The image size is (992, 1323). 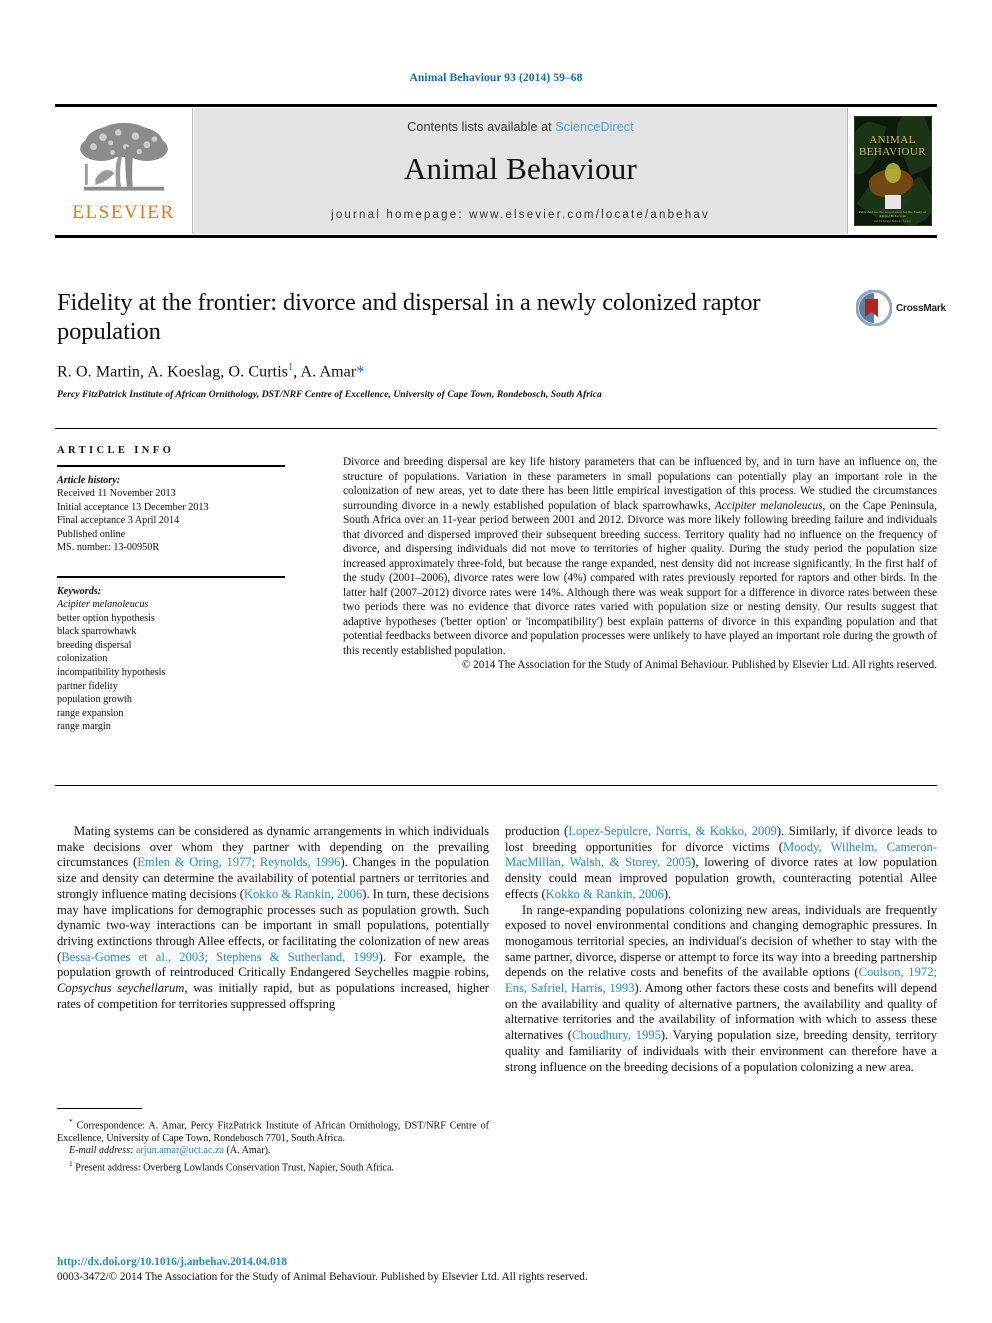 I want to click on masthead-top-rule, so click(x=496, y=105).